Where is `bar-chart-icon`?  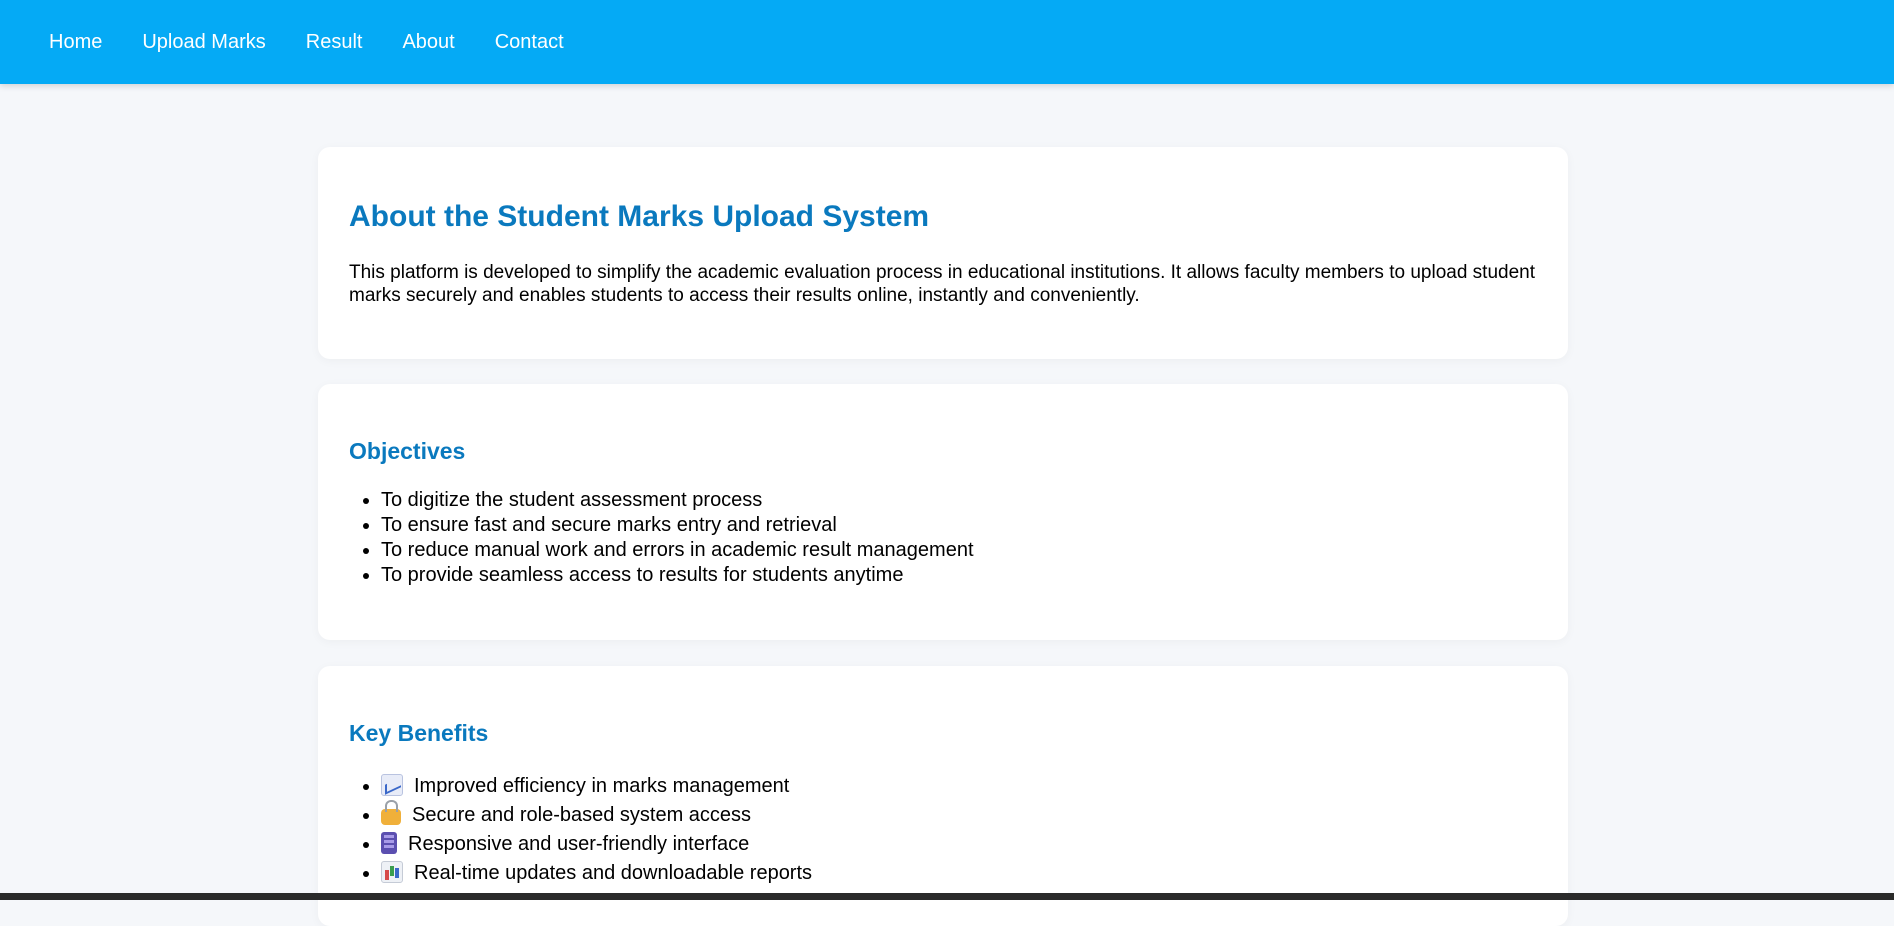
bar-chart-icon is located at coordinates (392, 872).